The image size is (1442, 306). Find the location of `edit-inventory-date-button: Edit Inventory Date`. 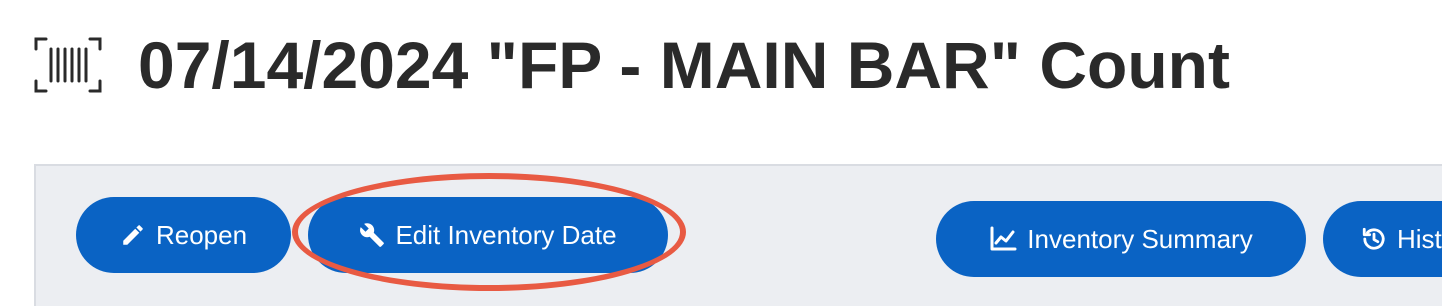

edit-inventory-date-button: Edit Inventory Date is located at coordinates (488, 235).